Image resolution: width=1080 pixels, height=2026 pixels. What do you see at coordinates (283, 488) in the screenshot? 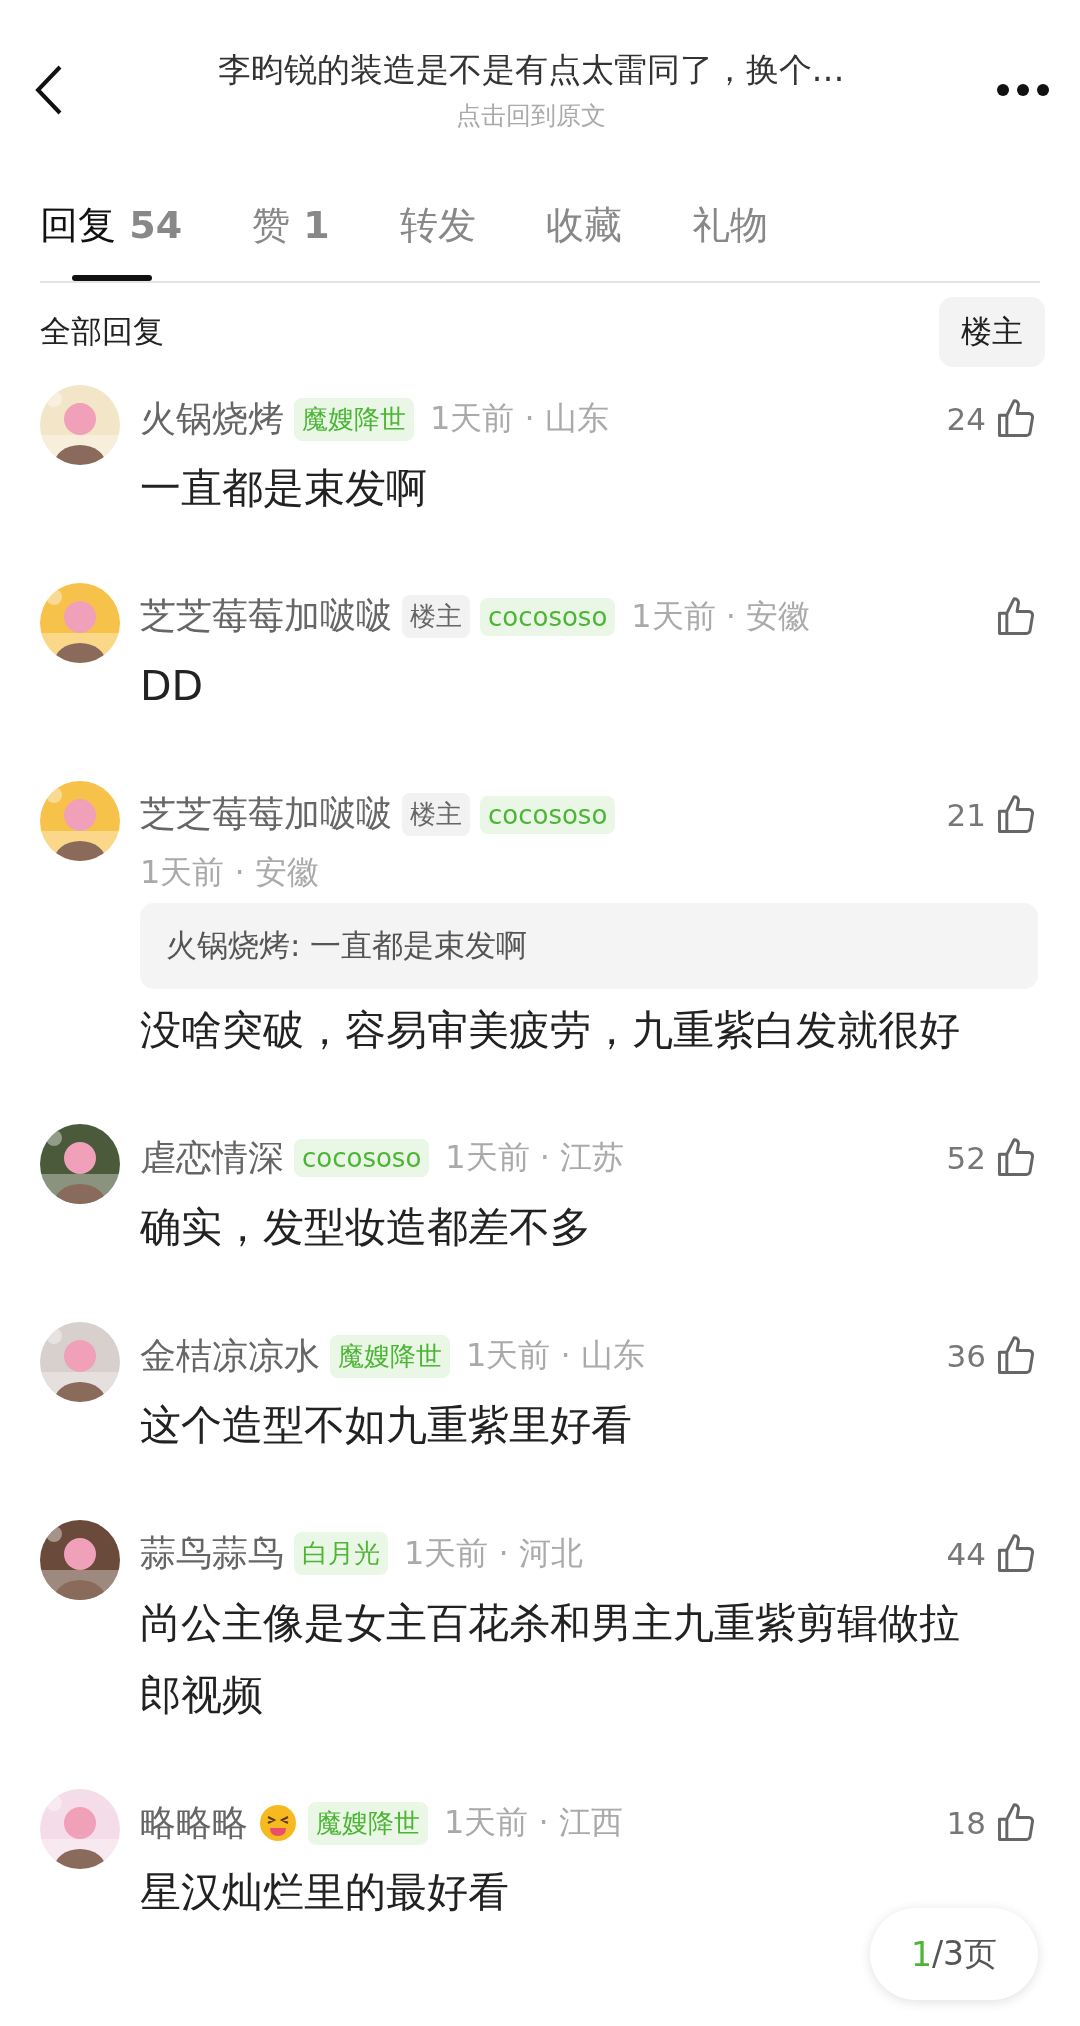
I see `comment-text: 一直都是束发啊` at bounding box center [283, 488].